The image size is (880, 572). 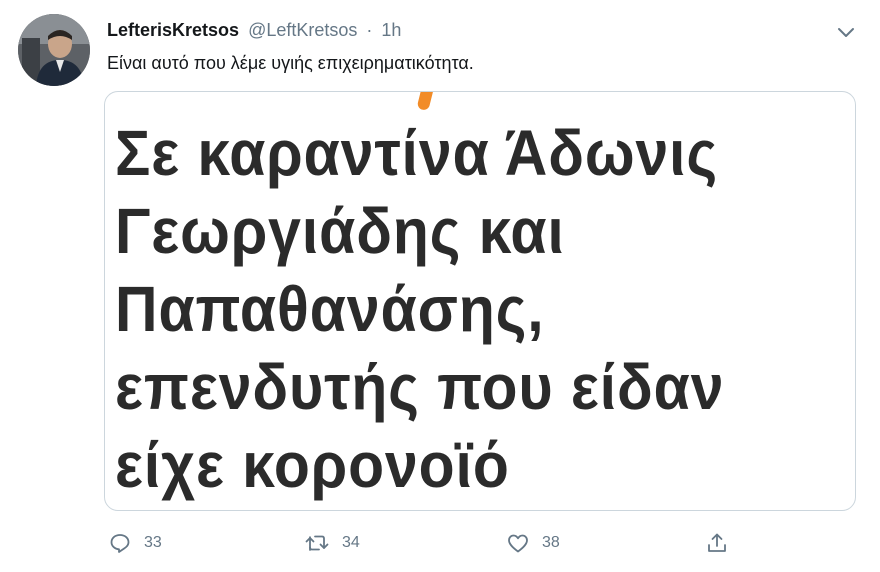 I want to click on retweet-count: 34, so click(x=351, y=542).